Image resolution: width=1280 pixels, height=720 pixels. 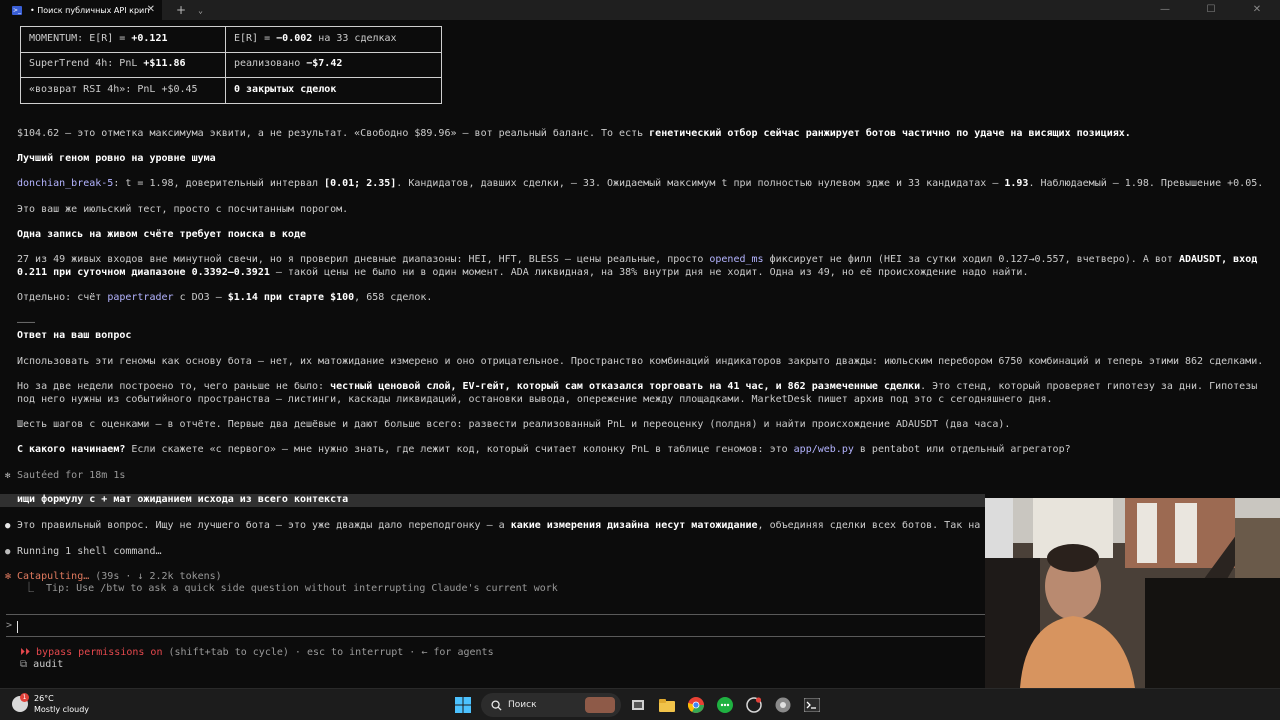 What do you see at coordinates (725, 705) in the screenshot?
I see `chat-app-icon` at bounding box center [725, 705].